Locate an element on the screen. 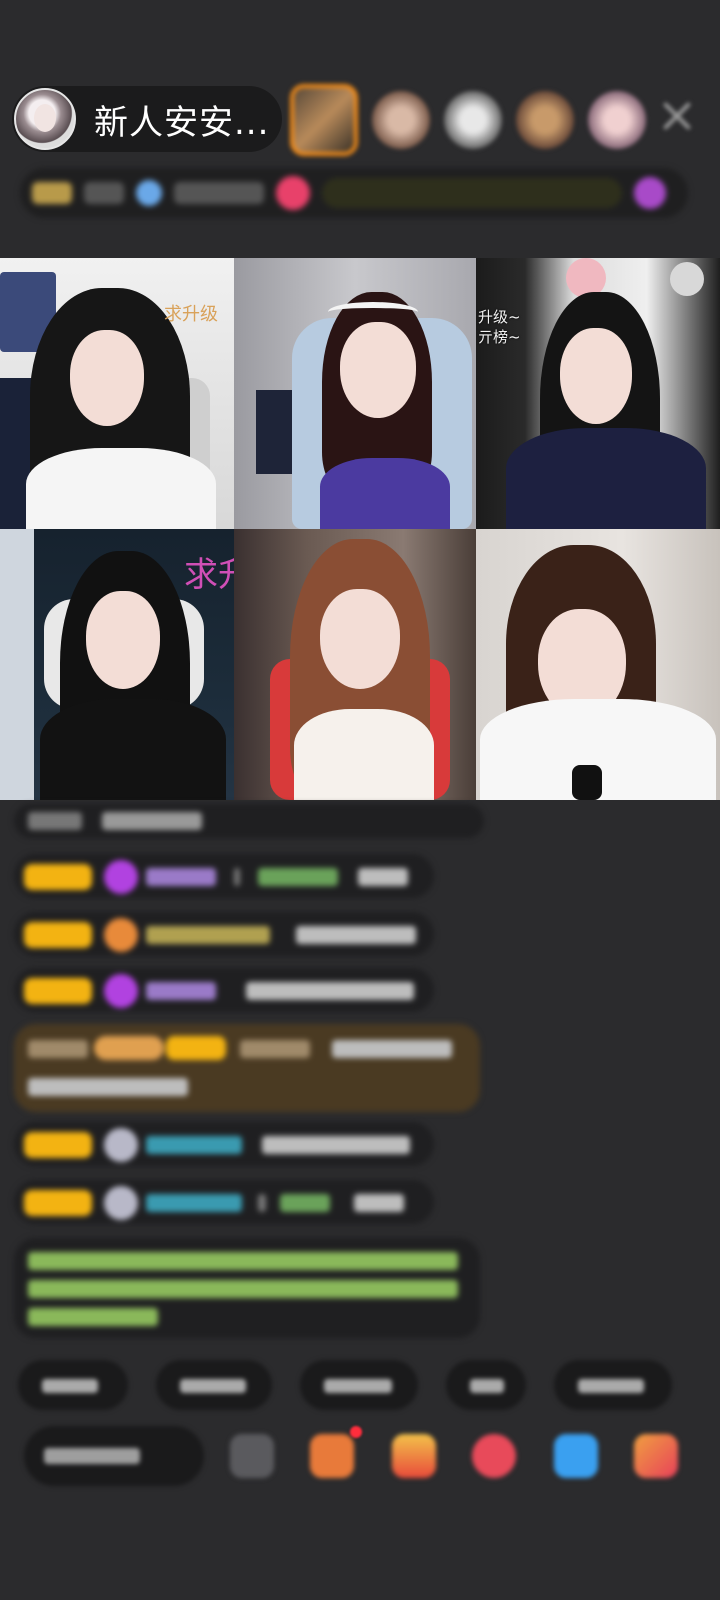 Image resolution: width=720 pixels, height=1600 pixels. host-video-tile: 求升 is located at coordinates (117, 664).